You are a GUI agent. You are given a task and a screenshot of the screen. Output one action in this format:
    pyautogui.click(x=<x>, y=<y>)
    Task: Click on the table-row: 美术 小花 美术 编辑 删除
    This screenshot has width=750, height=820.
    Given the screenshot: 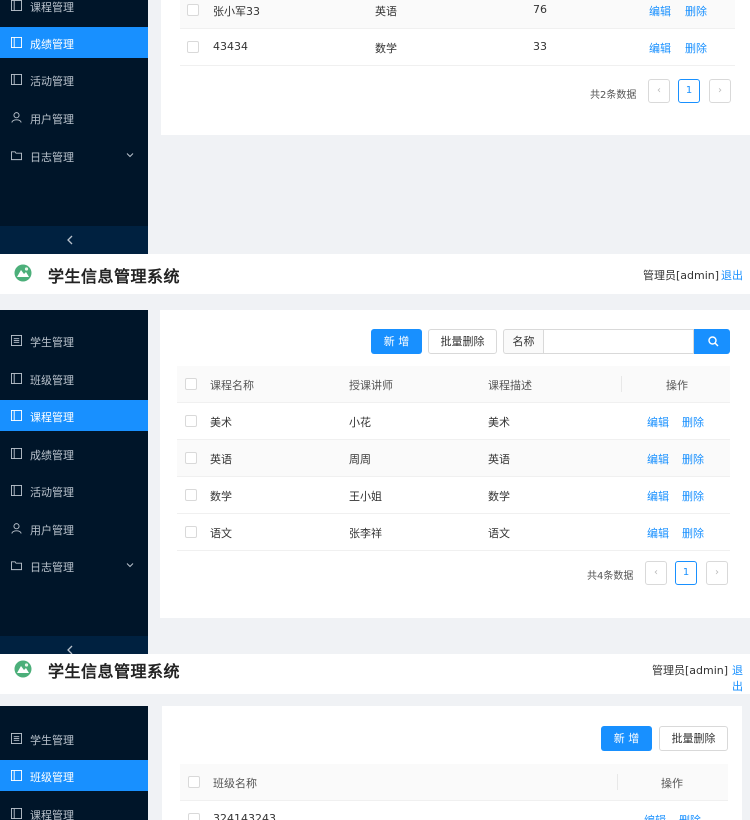 What is the action you would take?
    pyautogui.click(x=453, y=421)
    